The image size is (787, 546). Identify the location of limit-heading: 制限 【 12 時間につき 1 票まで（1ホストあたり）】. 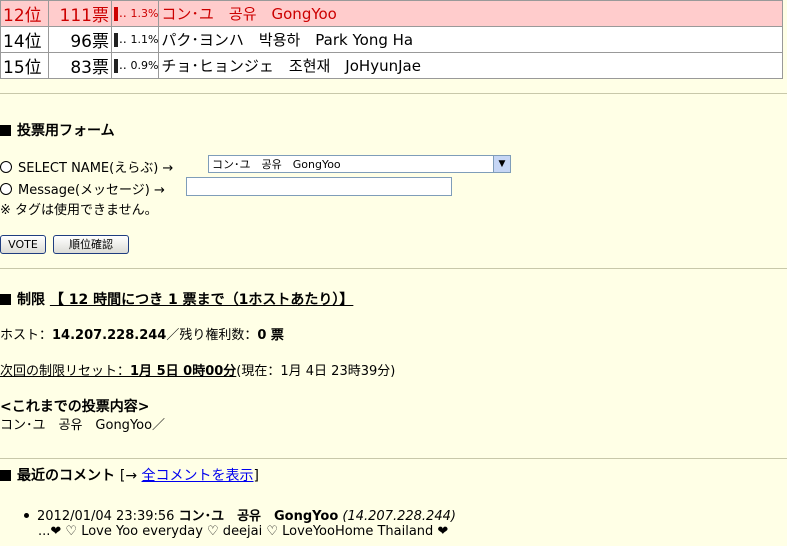
(176, 299).